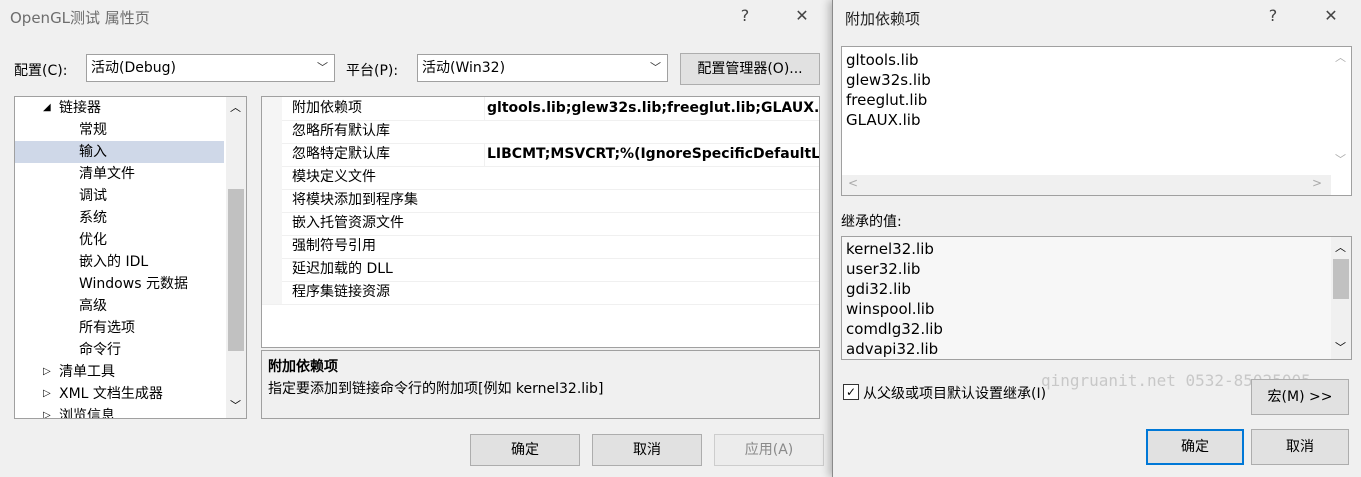  I want to click on apply-button: 应用(A), so click(769, 450).